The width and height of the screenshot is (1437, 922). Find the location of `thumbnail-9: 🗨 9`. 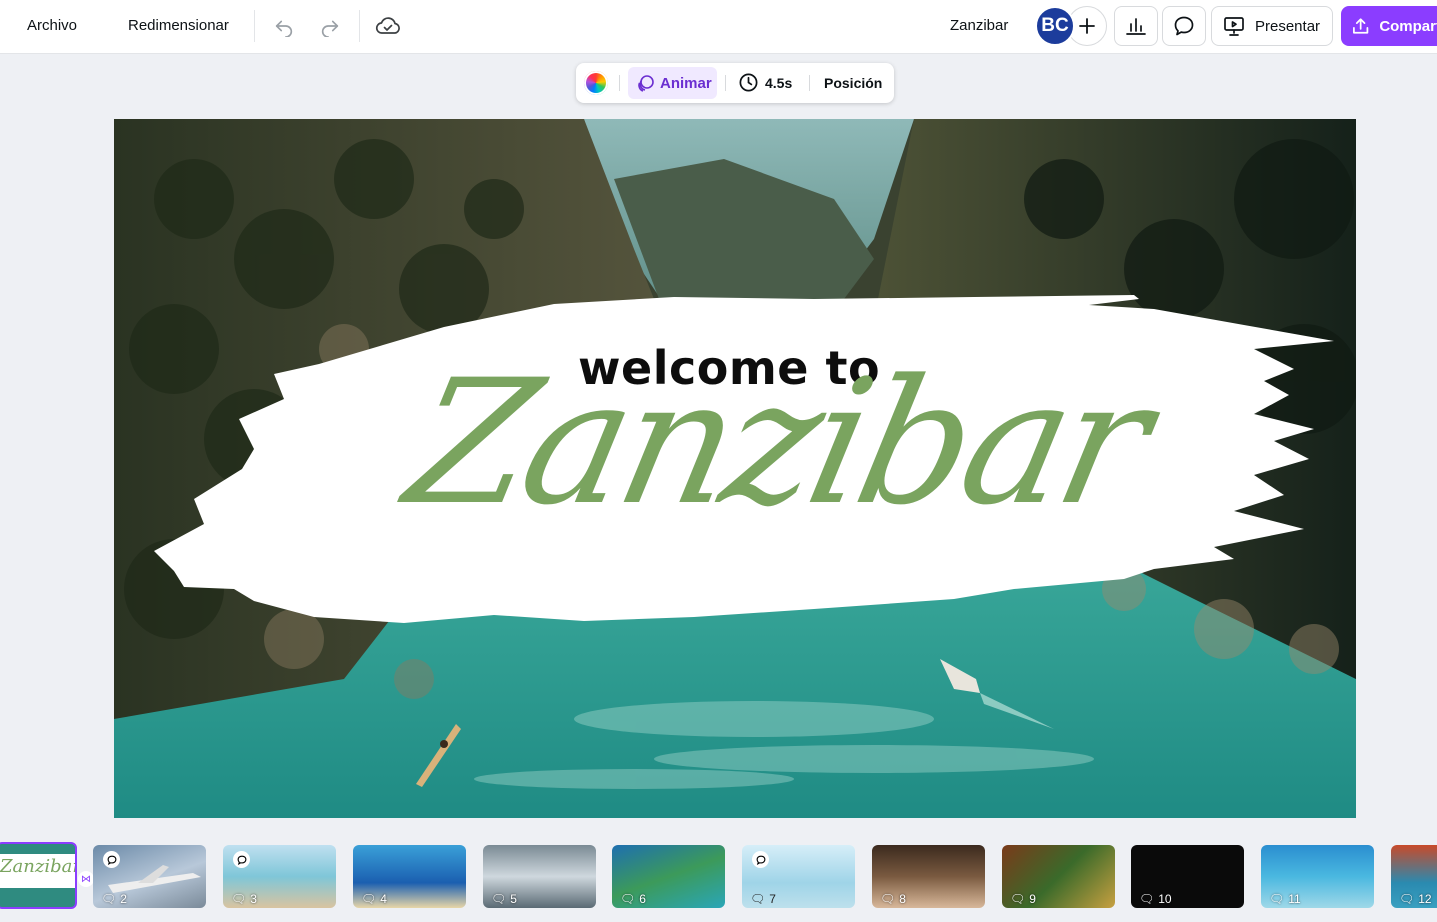

thumbnail-9: 🗨 9 is located at coordinates (1058, 876).